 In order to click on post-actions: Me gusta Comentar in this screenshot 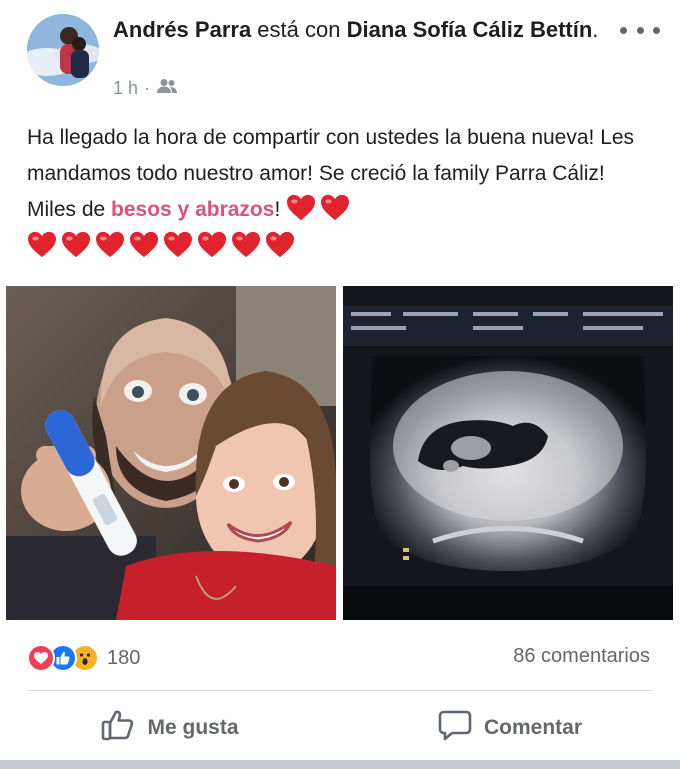, I will do `click(340, 728)`.